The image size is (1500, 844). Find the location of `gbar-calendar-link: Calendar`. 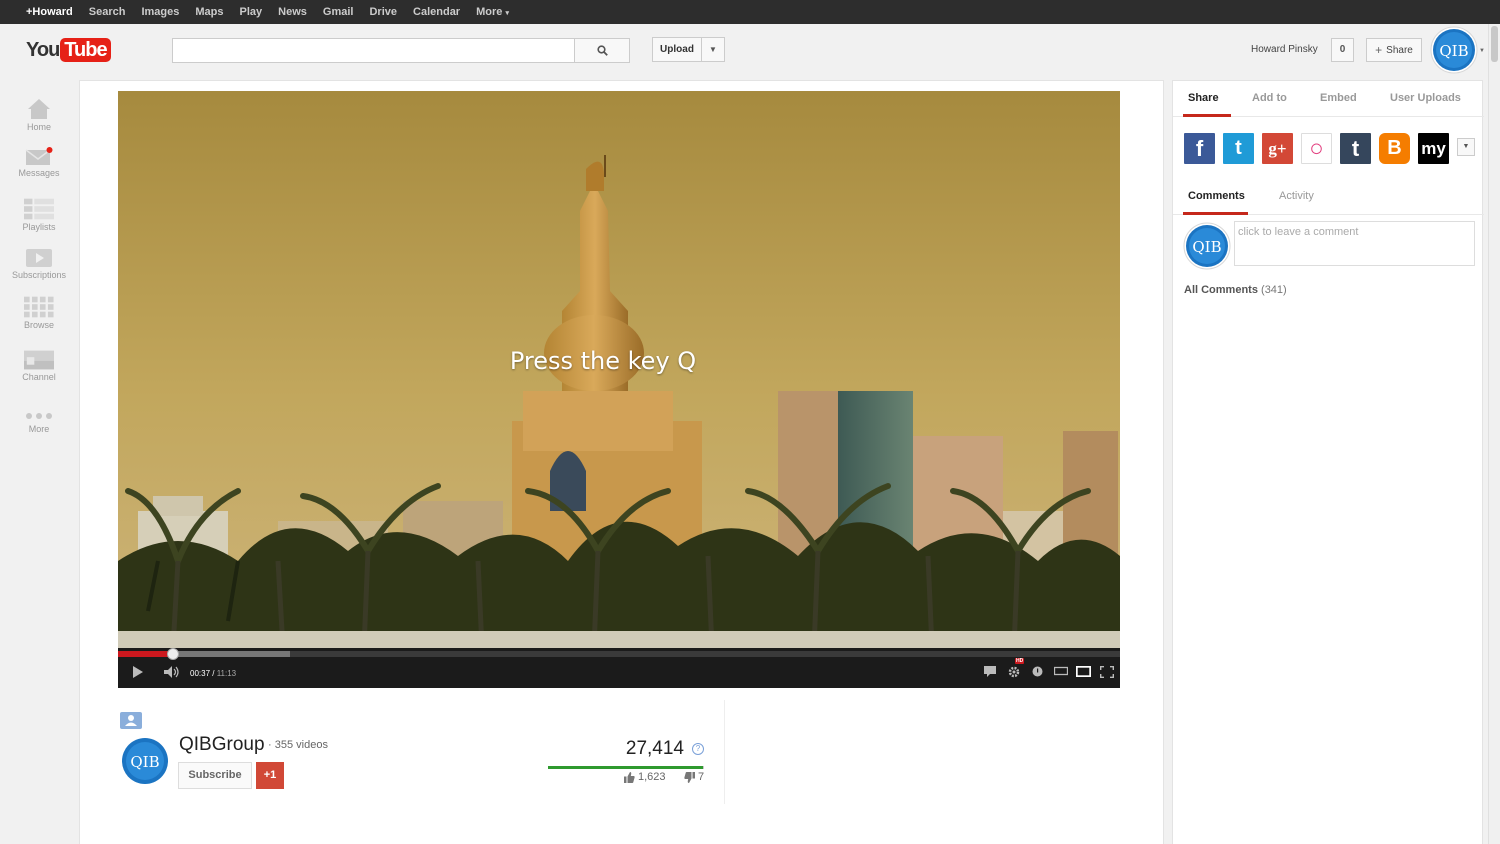

gbar-calendar-link: Calendar is located at coordinates (436, 12).